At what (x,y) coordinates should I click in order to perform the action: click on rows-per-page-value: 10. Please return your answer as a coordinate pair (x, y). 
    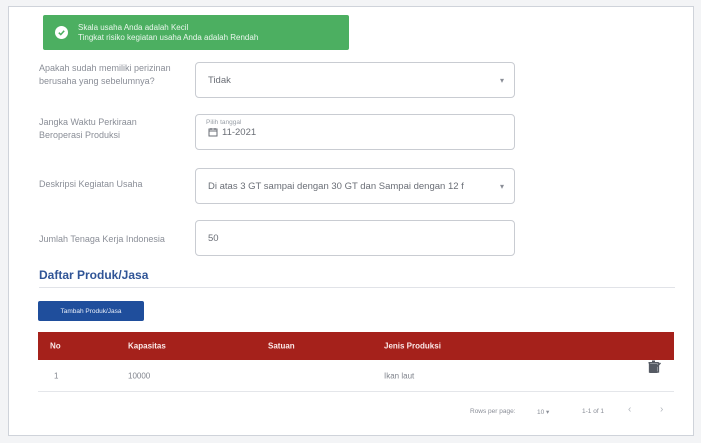
    Looking at the image, I should click on (541, 412).